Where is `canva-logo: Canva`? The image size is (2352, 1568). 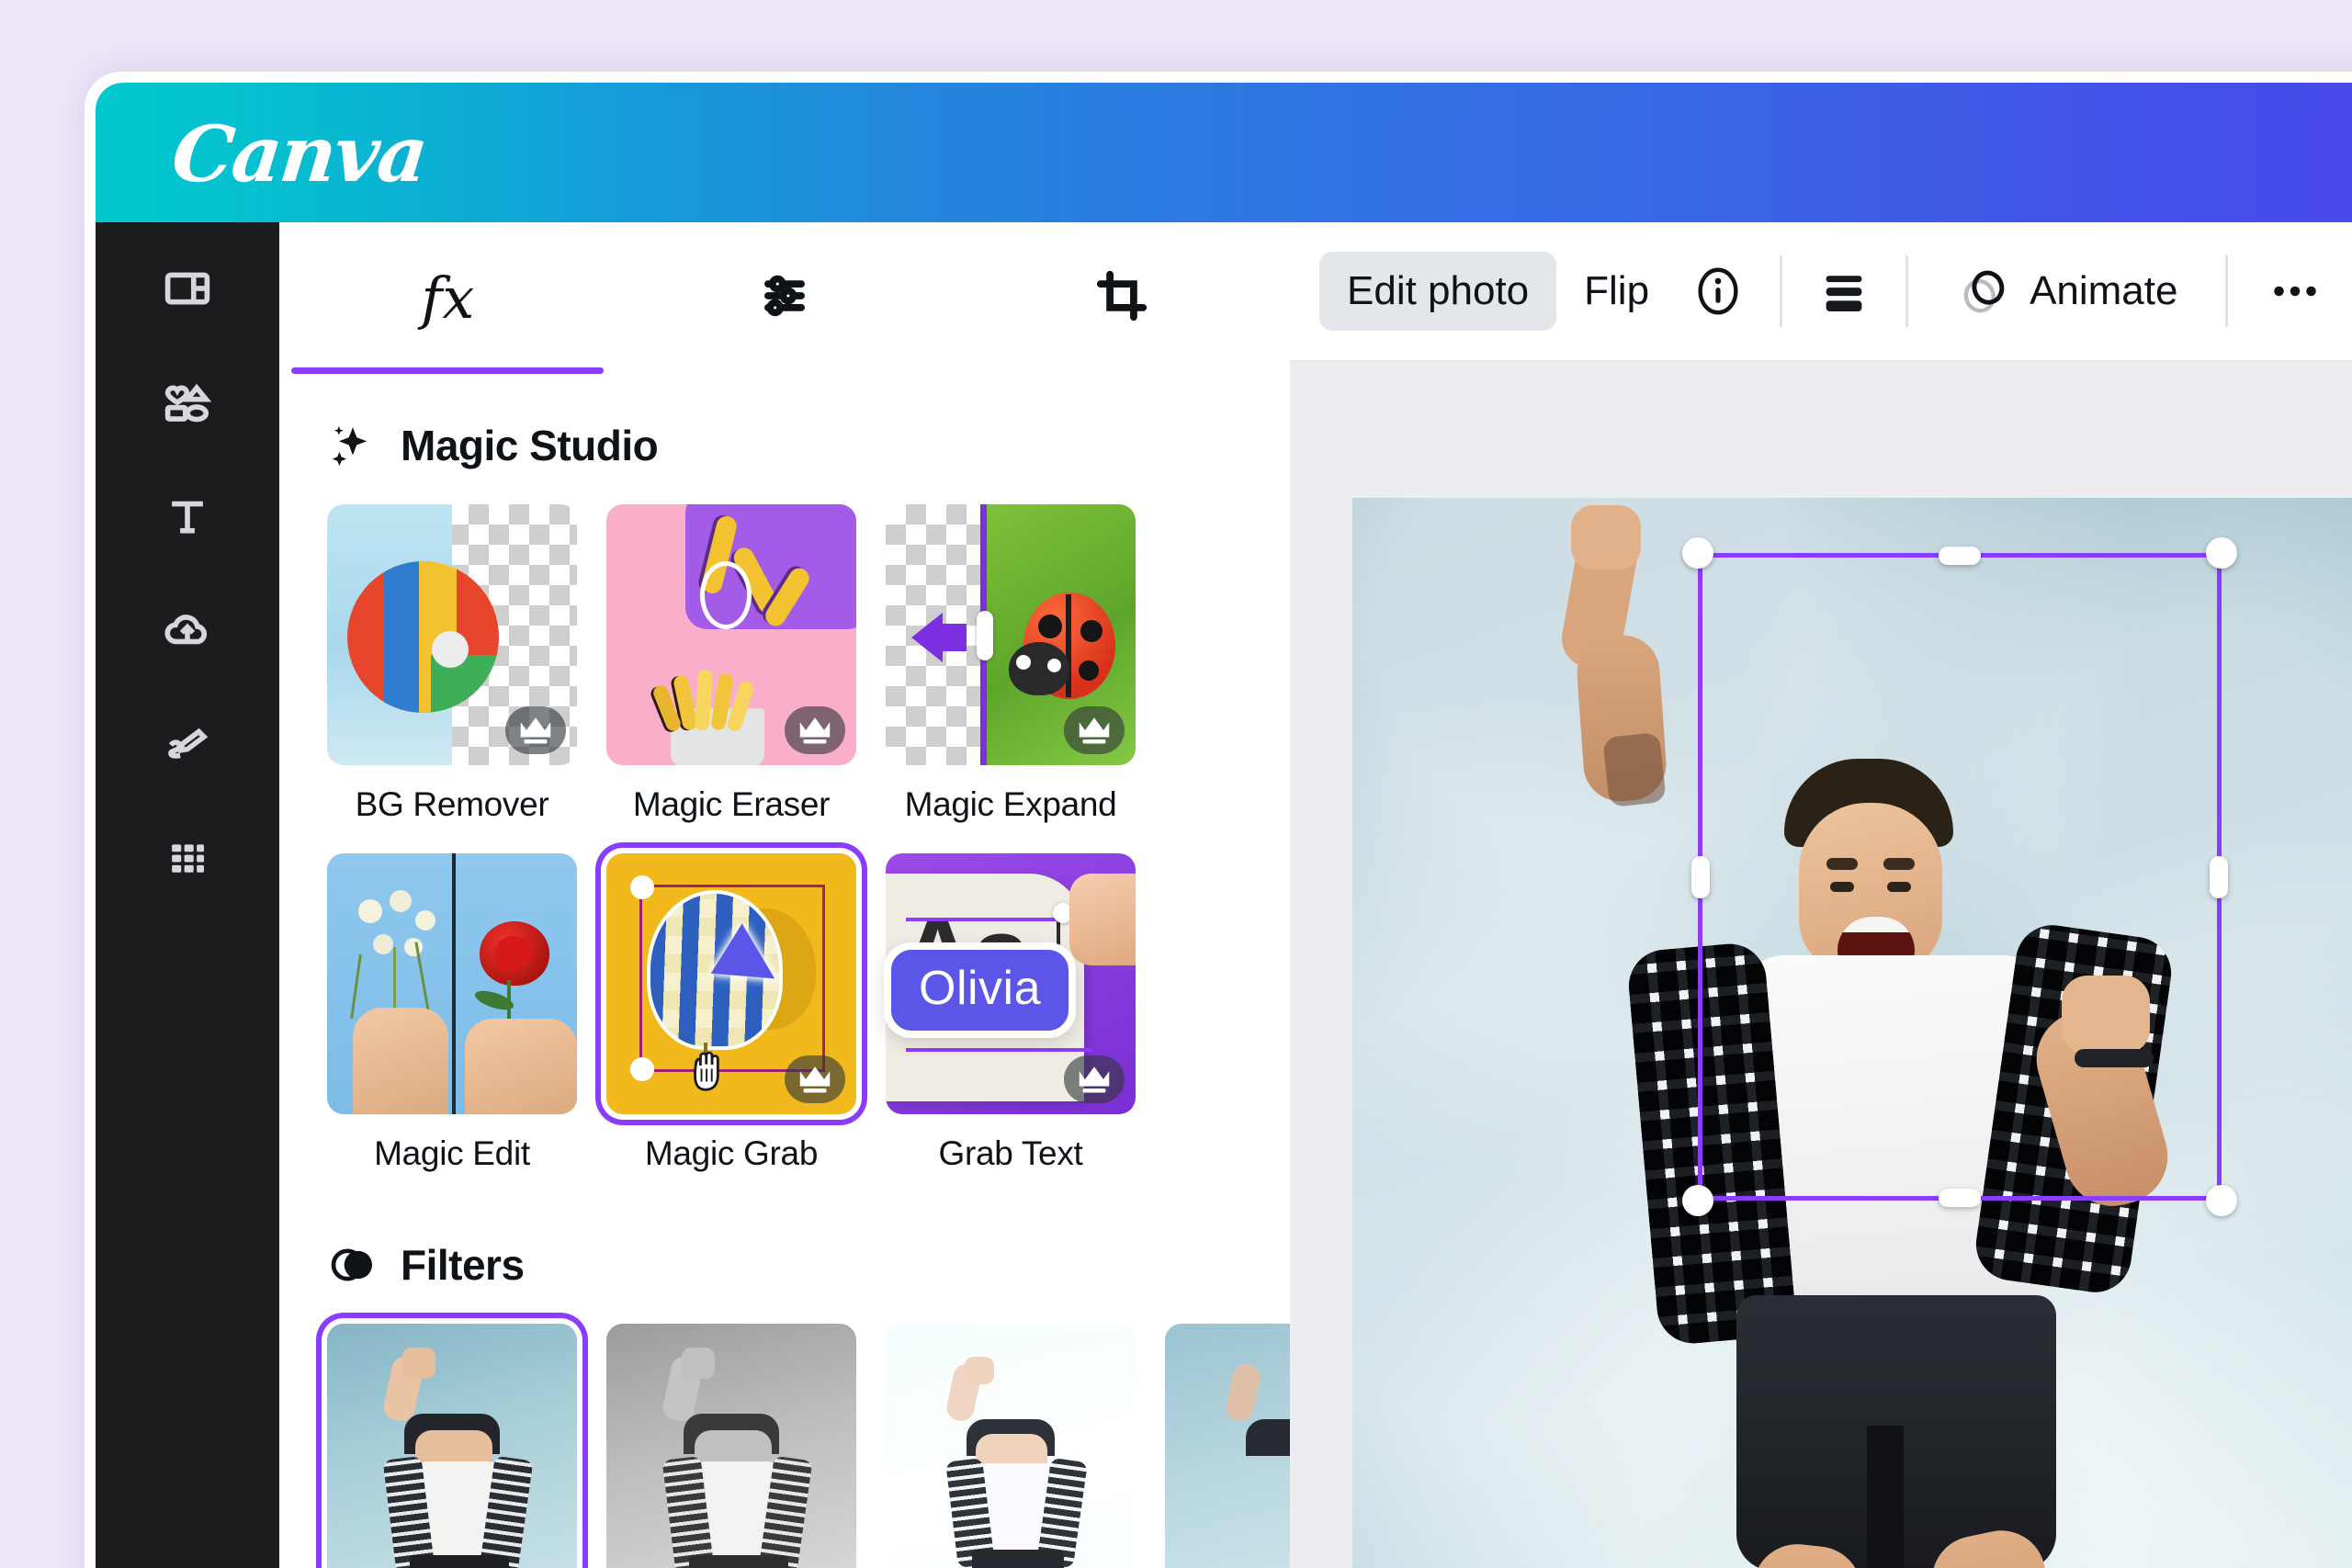
canva-logo: Canva is located at coordinates (299, 153).